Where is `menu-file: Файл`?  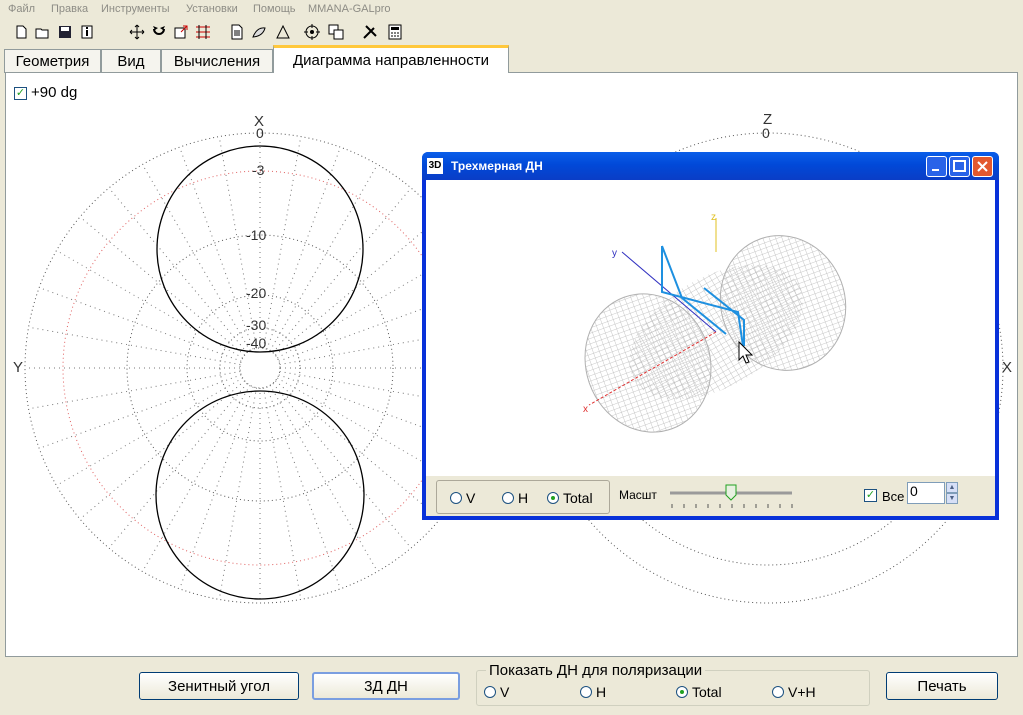 menu-file: Файл is located at coordinates (21, 9).